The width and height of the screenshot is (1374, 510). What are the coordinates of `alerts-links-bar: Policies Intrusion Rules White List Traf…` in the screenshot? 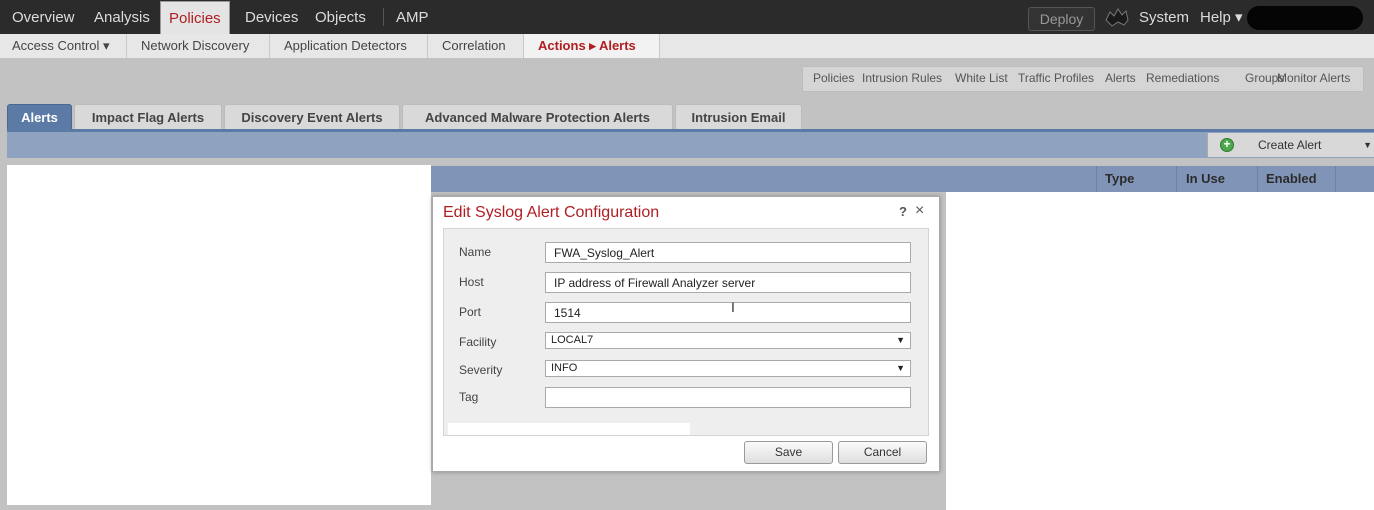 It's located at (1083, 79).